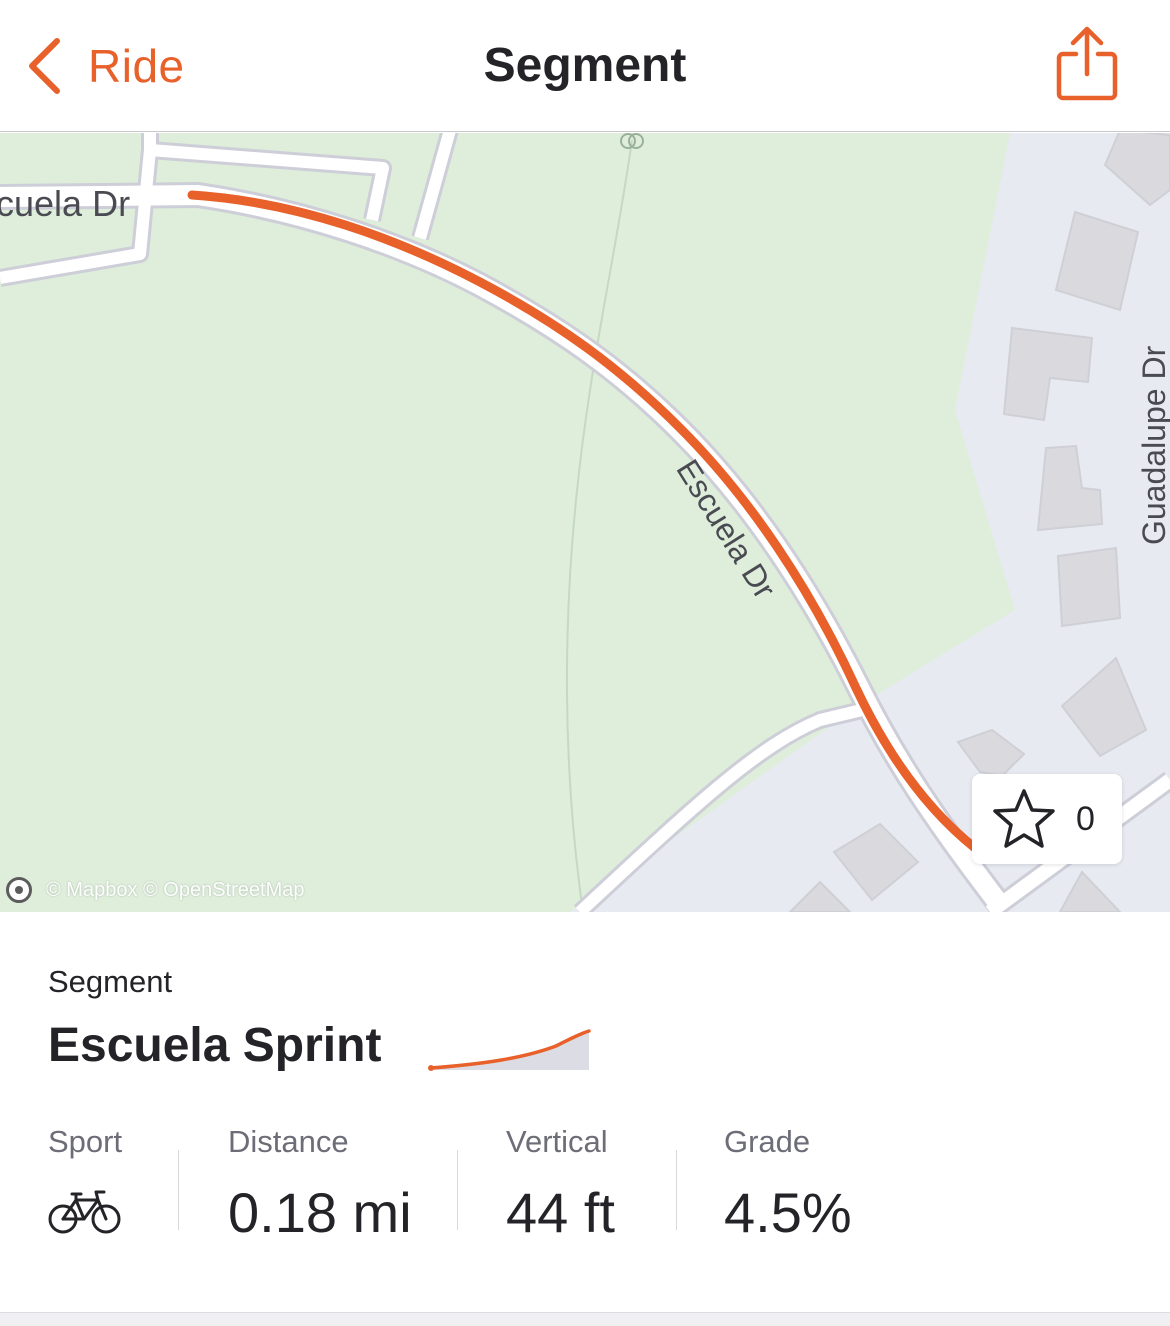 Image resolution: width=1170 pixels, height=1326 pixels. I want to click on stat-distance-value: 0.18 mi, so click(320, 1212).